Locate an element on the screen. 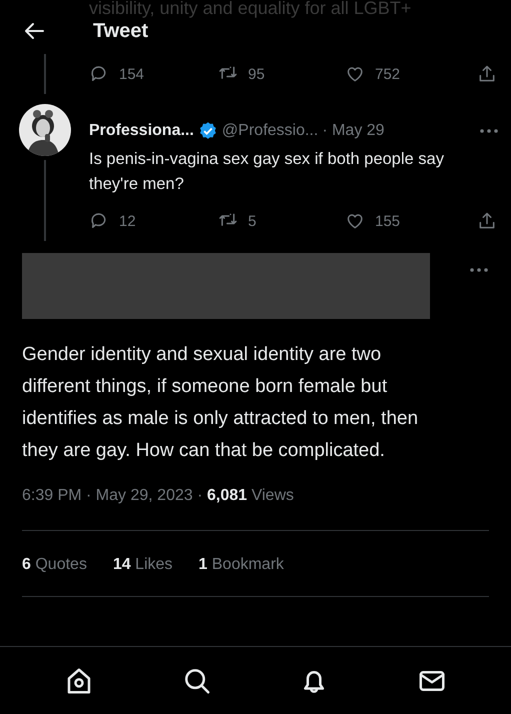  post-date: · May 29 is located at coordinates (353, 131).